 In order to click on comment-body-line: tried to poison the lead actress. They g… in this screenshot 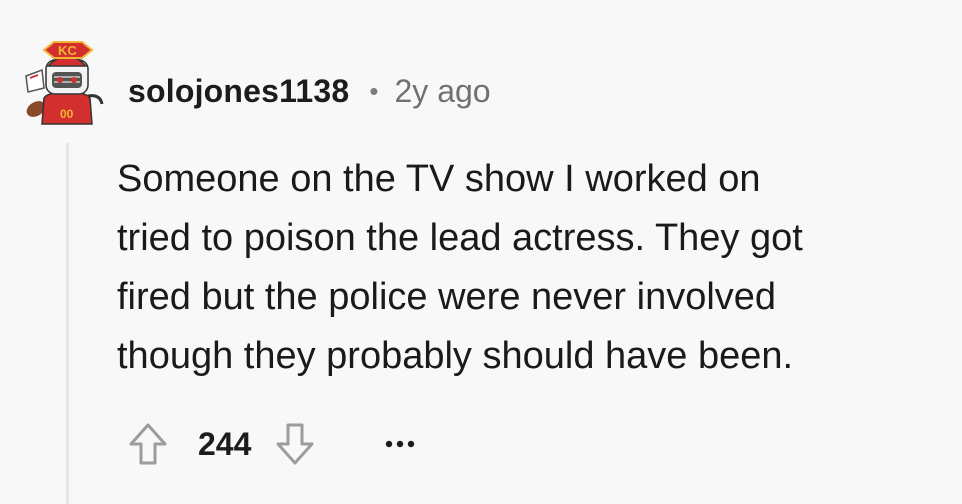, I will do `click(460, 238)`.